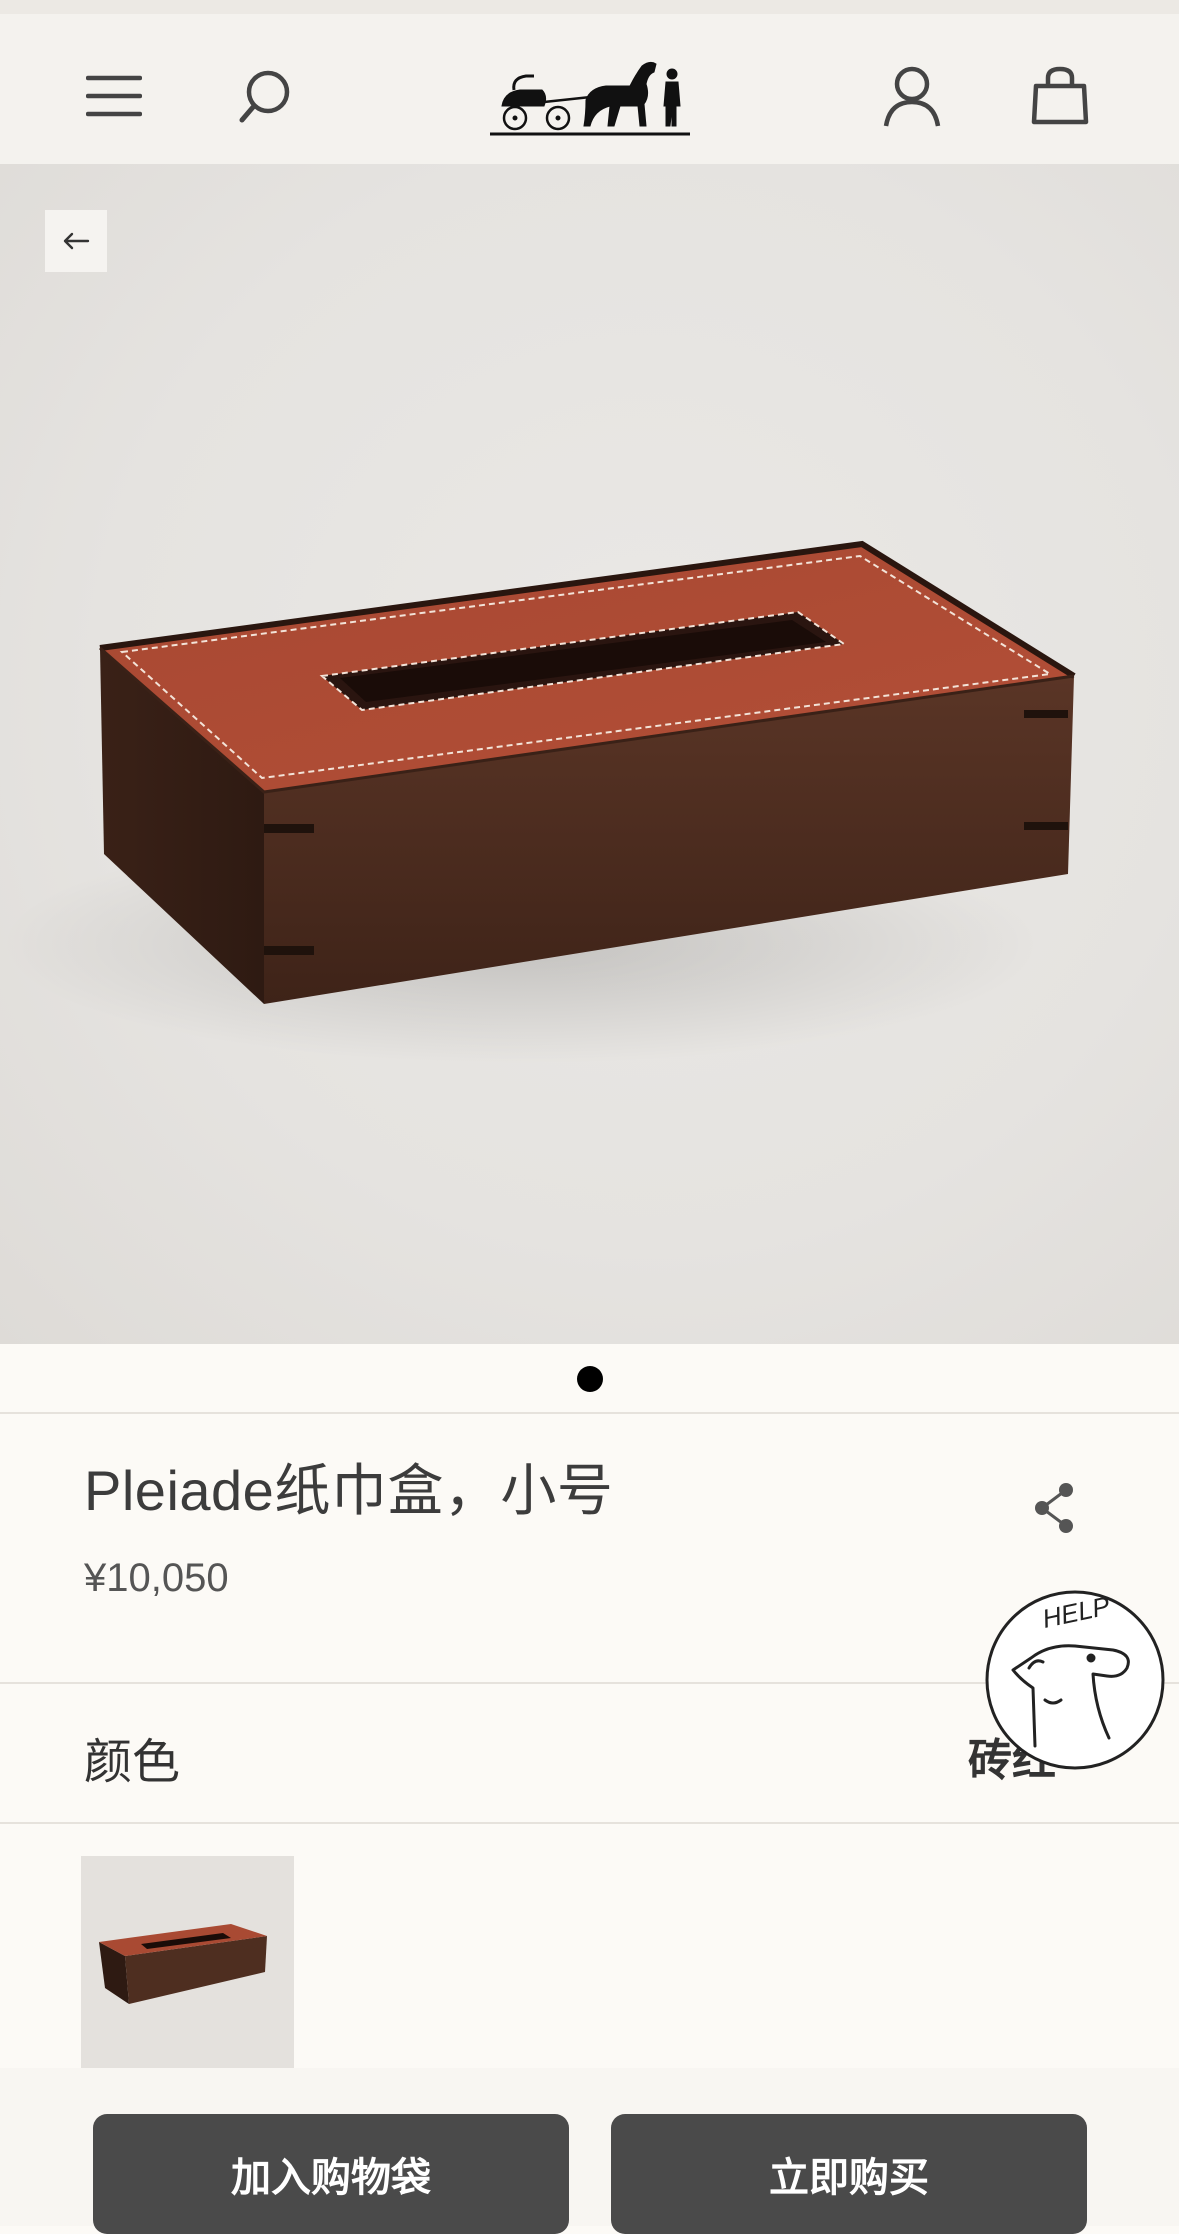 Image resolution: width=1179 pixels, height=2234 pixels. I want to click on top-navigation-bar, so click(589, 89).